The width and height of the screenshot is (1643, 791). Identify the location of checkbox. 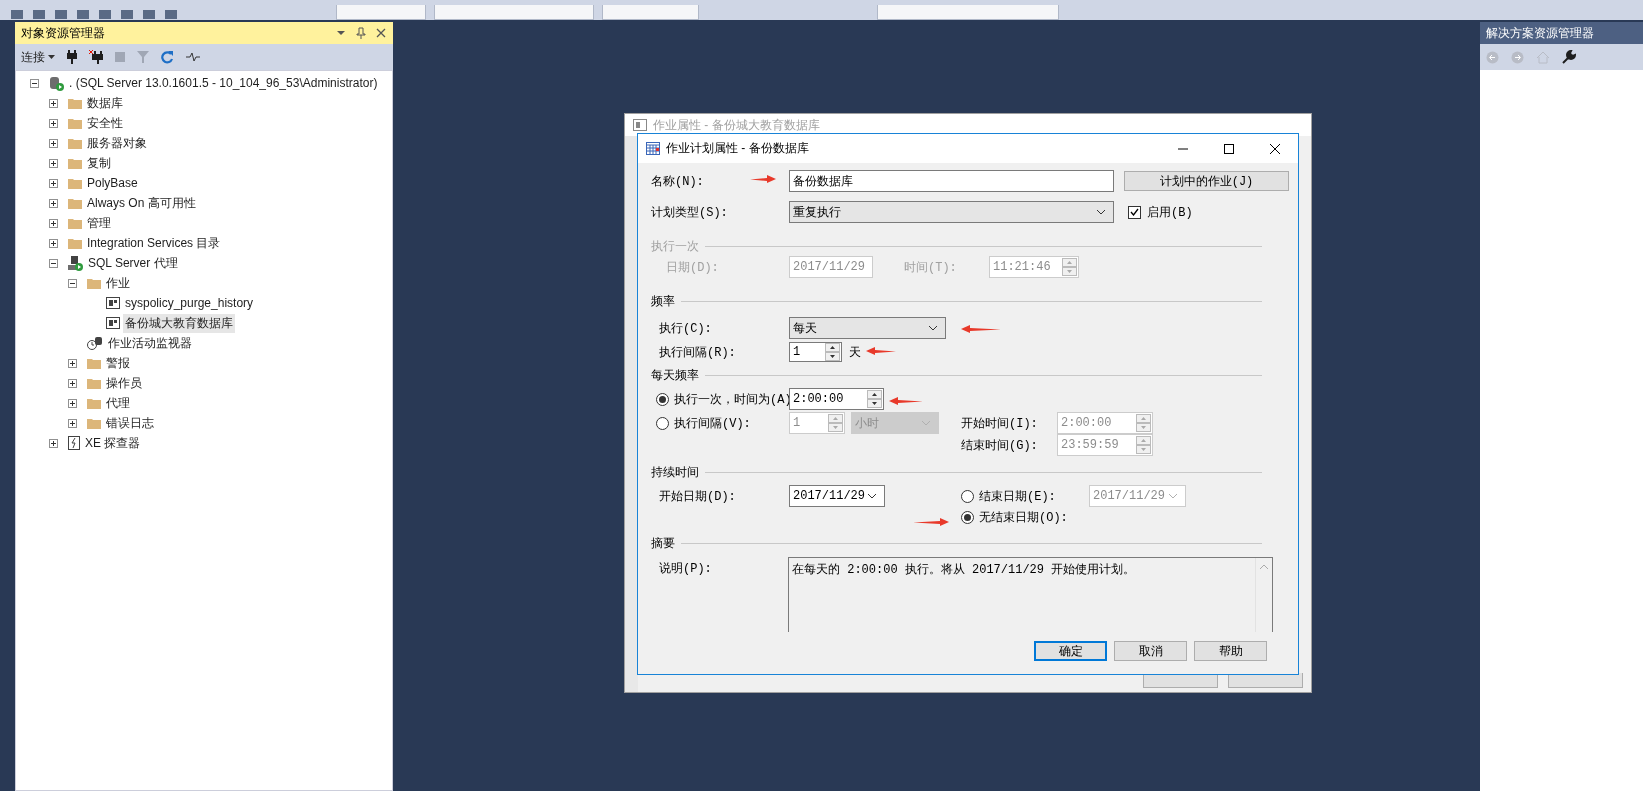
(1134, 212).